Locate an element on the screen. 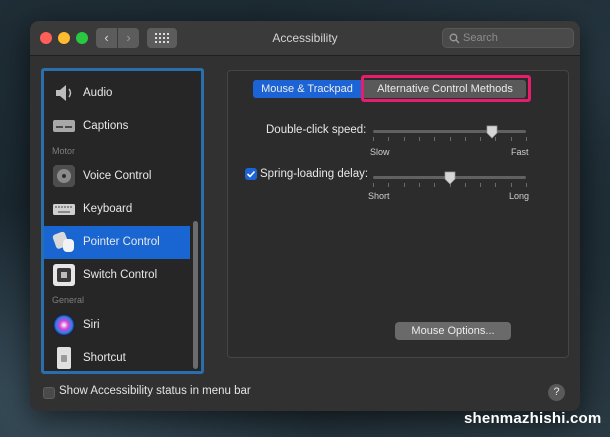 The height and width of the screenshot is (437, 610). spring-loading-checkbox is located at coordinates (251, 174).